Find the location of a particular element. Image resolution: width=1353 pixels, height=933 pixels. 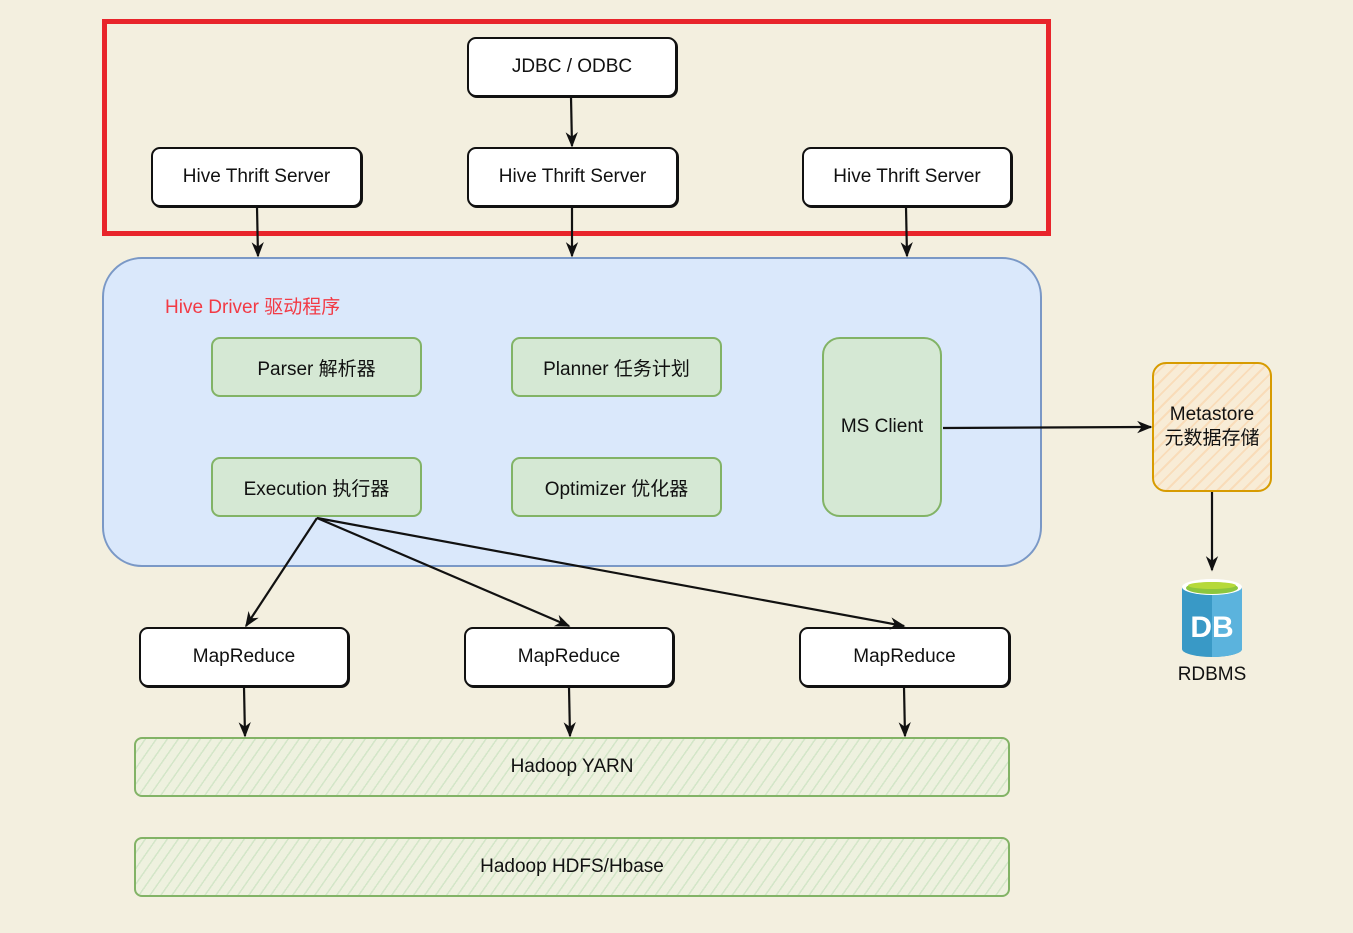

ms-client-node: MS Client is located at coordinates (882, 427).